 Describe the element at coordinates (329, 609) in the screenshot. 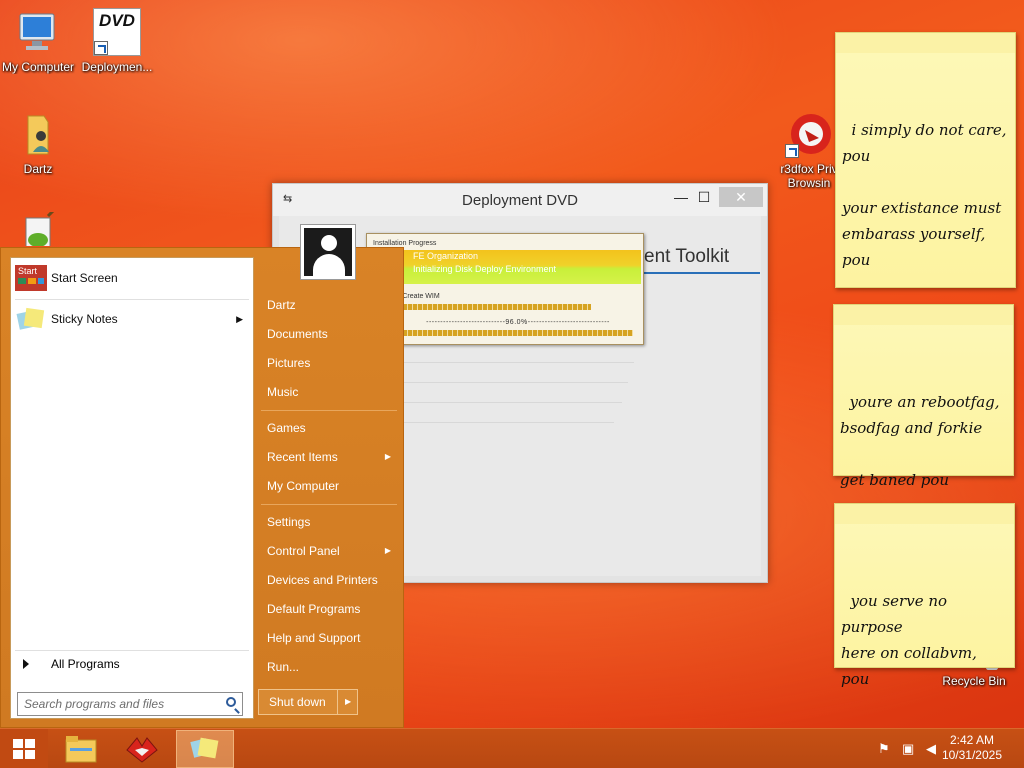

I see `start-menu-link-default-programs: Default Programs` at that location.